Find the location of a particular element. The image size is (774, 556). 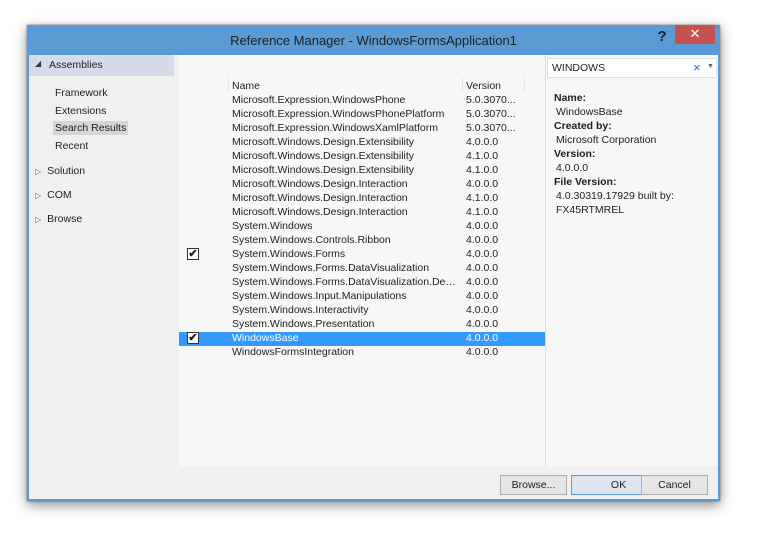

close-button: ✕ is located at coordinates (695, 34).